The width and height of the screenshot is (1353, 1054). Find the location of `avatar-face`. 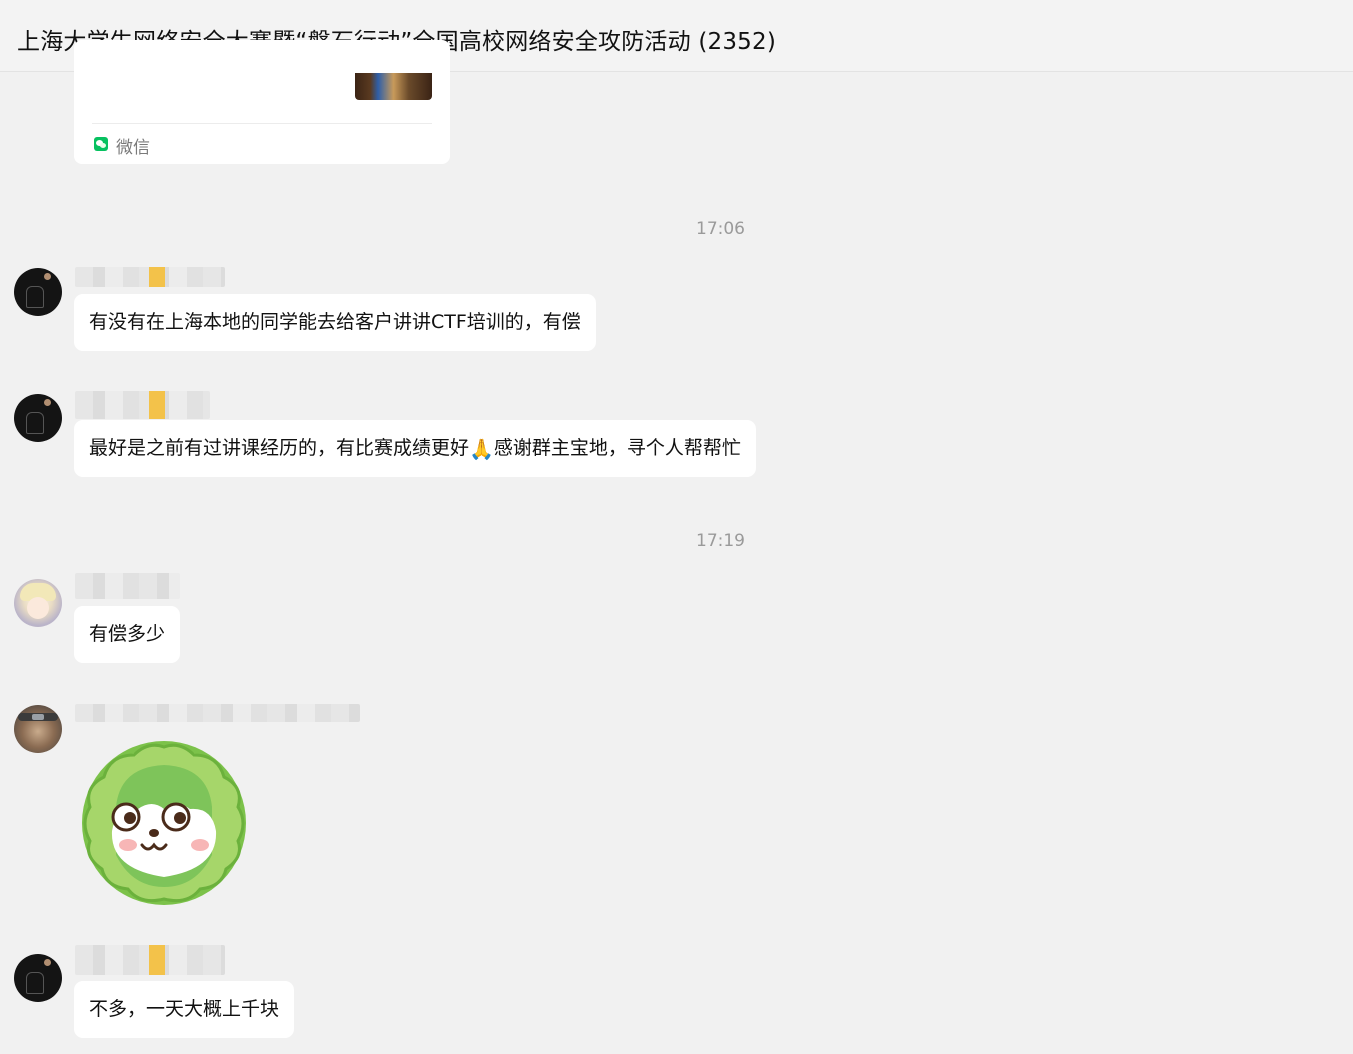

avatar-face is located at coordinates (38, 608).